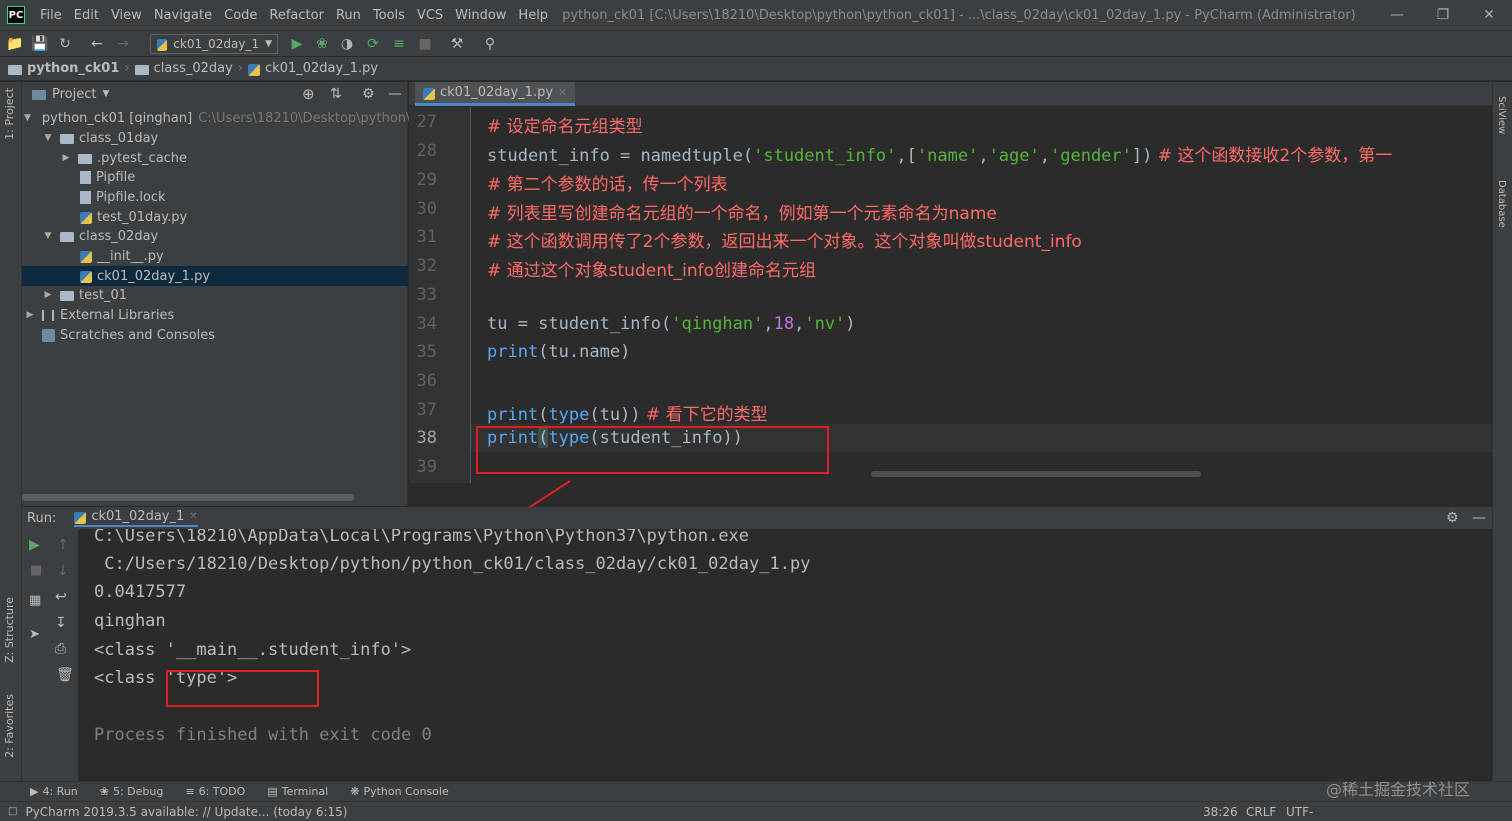  I want to click on tree-item-external-libraries: ▶ External Libraries, so click(215, 315).